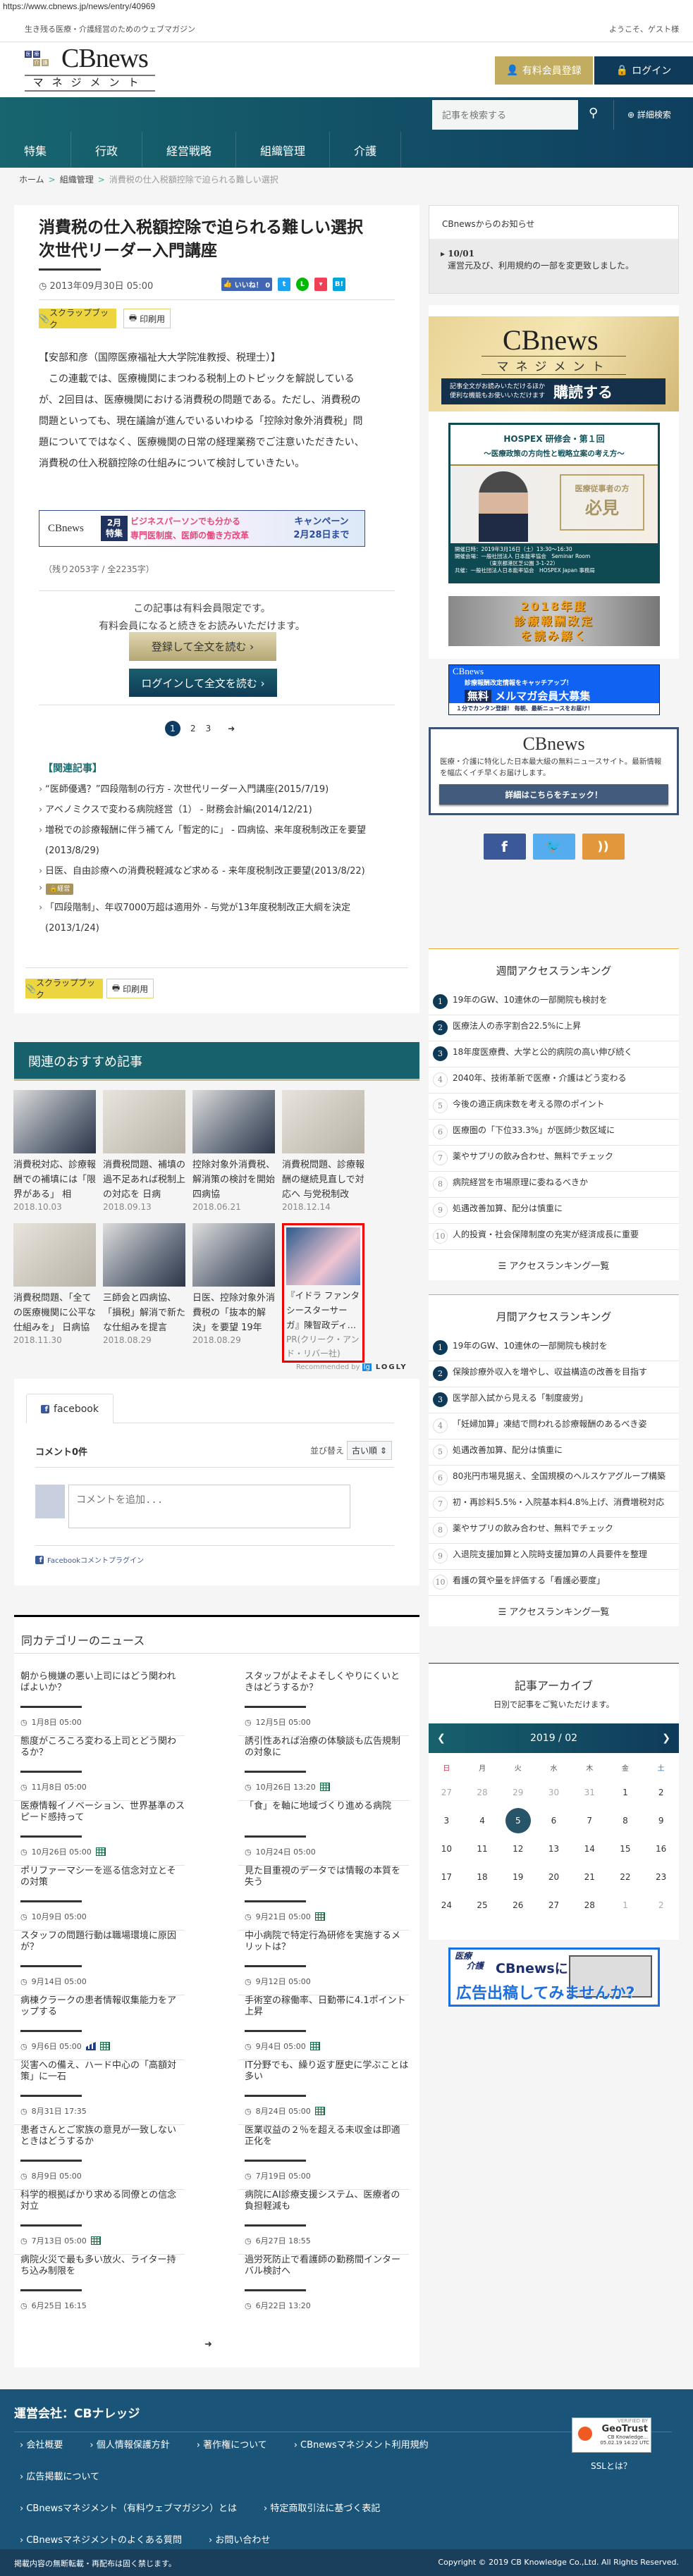  What do you see at coordinates (77, 319) in the screenshot?
I see `scrapbook-button: 📎 スクラップブック` at bounding box center [77, 319].